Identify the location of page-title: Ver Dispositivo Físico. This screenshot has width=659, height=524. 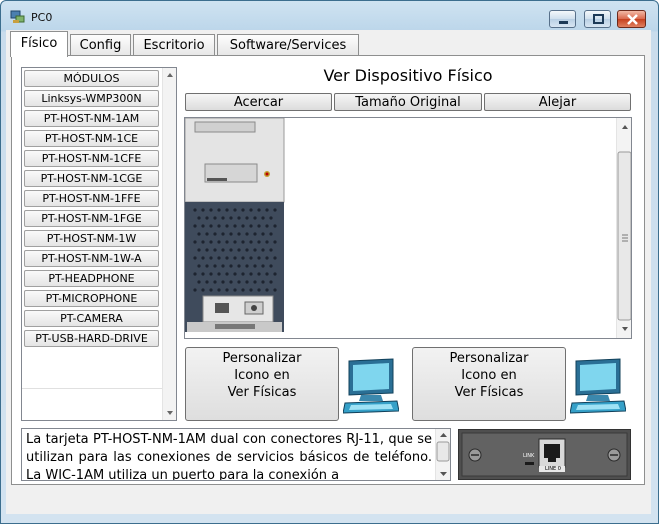
(408, 75).